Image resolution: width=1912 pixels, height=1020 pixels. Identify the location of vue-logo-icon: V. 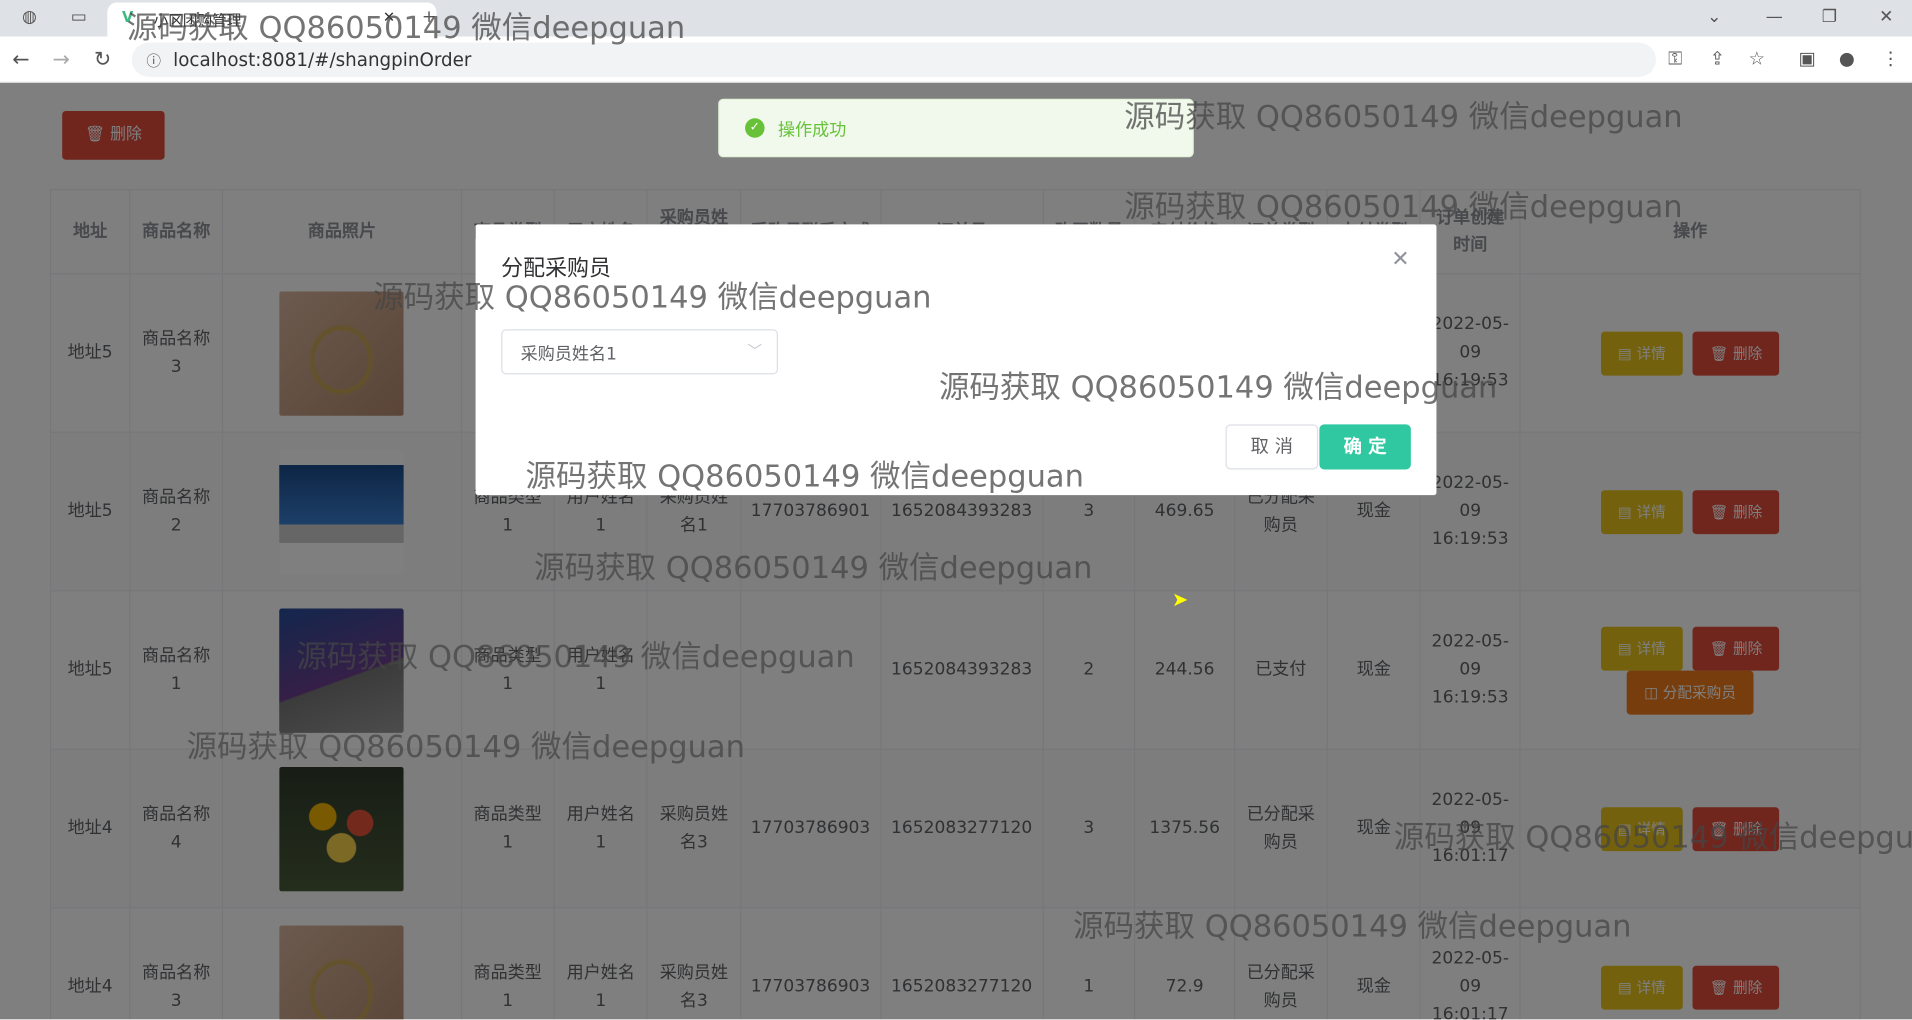
(127, 17).